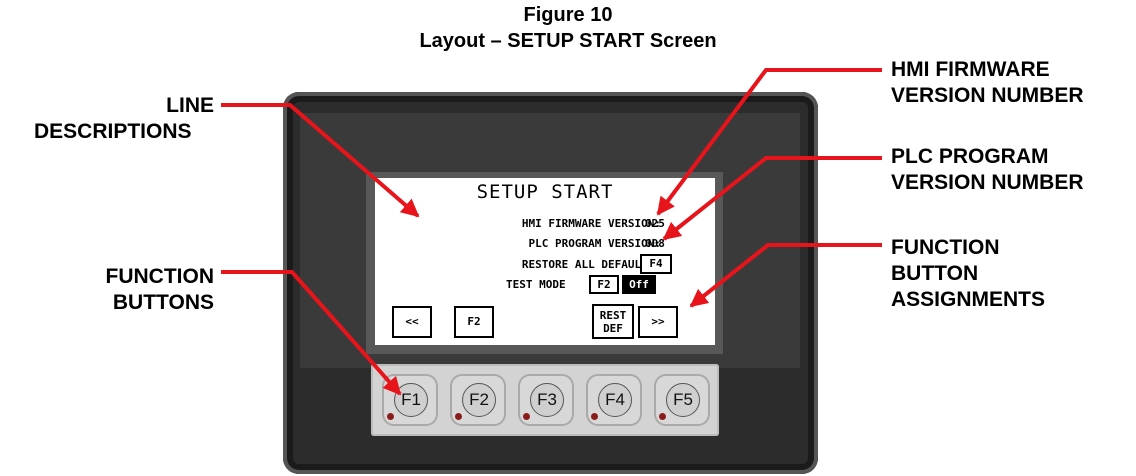 Image resolution: width=1136 pixels, height=476 pixels. What do you see at coordinates (320, 160) in the screenshot?
I see `arrow-line-descriptions` at bounding box center [320, 160].